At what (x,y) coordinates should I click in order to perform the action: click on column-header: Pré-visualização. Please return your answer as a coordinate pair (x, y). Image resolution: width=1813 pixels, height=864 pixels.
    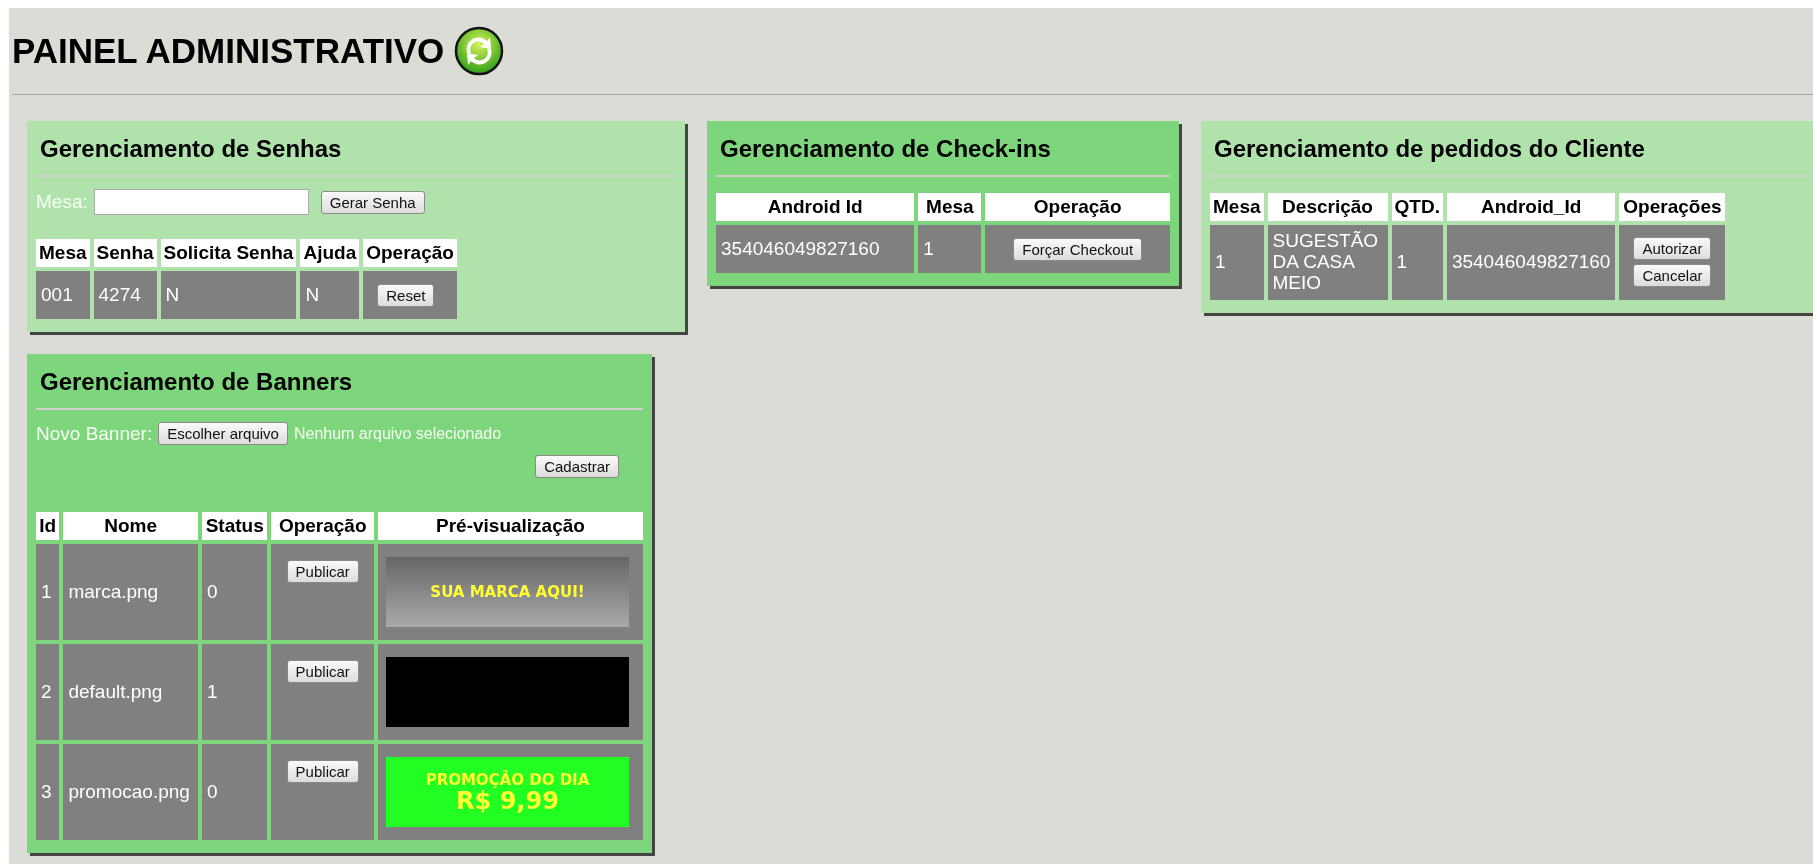
    Looking at the image, I should click on (510, 526).